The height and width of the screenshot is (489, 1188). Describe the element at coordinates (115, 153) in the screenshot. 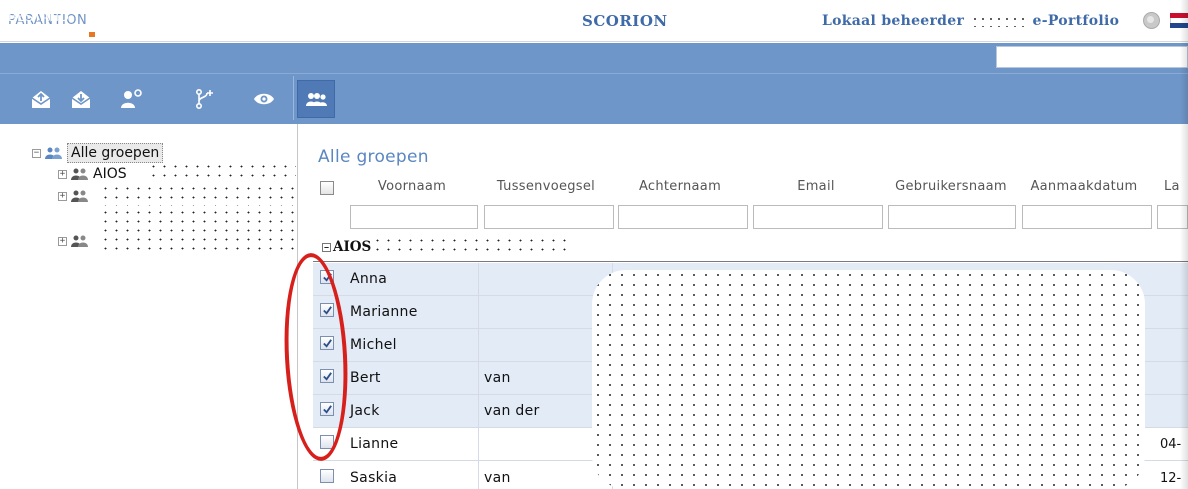

I see `tree-label: Alle groepen` at that location.